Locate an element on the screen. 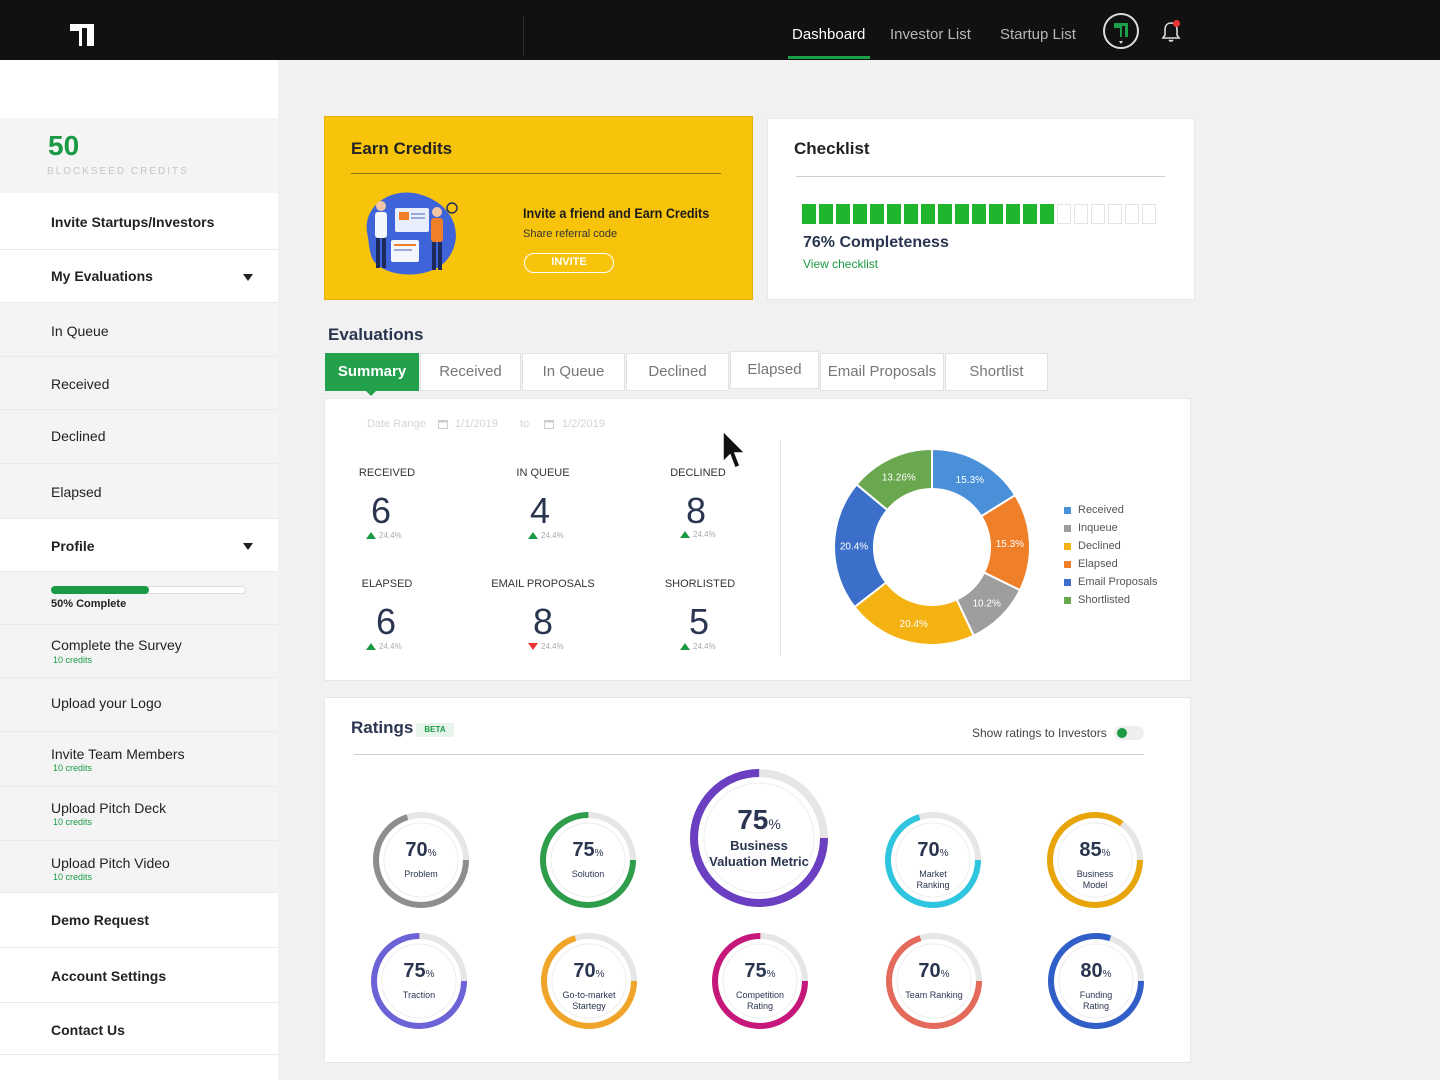  sidebar-item-invite: Invite Startups/Investors is located at coordinates (139, 221).